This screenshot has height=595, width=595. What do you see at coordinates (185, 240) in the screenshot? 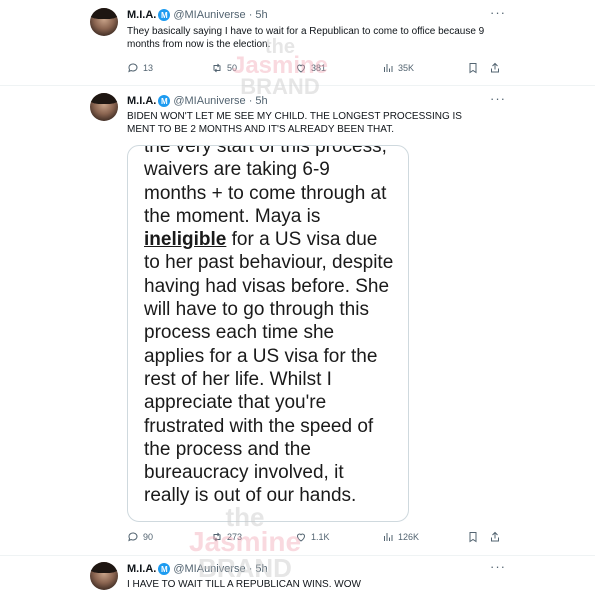
I see `image-text-emphasis: ineligible` at bounding box center [185, 240].